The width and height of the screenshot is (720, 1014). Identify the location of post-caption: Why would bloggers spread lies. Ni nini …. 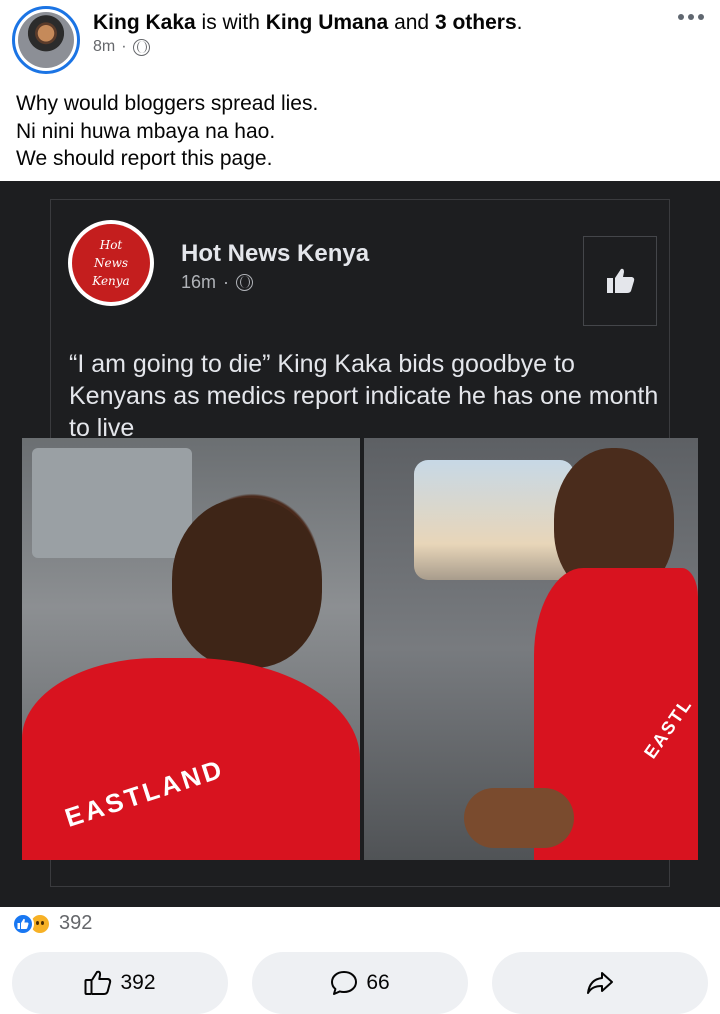
(167, 131).